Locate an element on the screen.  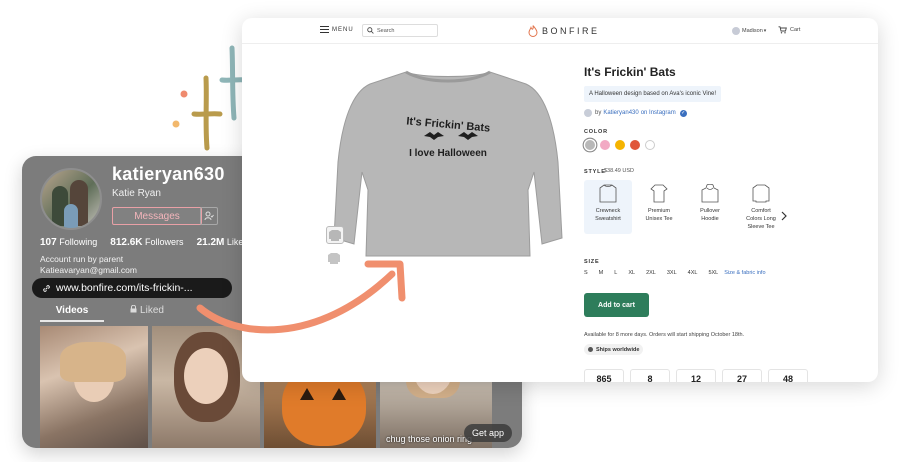
messages-button: Messages is located at coordinates (157, 216).